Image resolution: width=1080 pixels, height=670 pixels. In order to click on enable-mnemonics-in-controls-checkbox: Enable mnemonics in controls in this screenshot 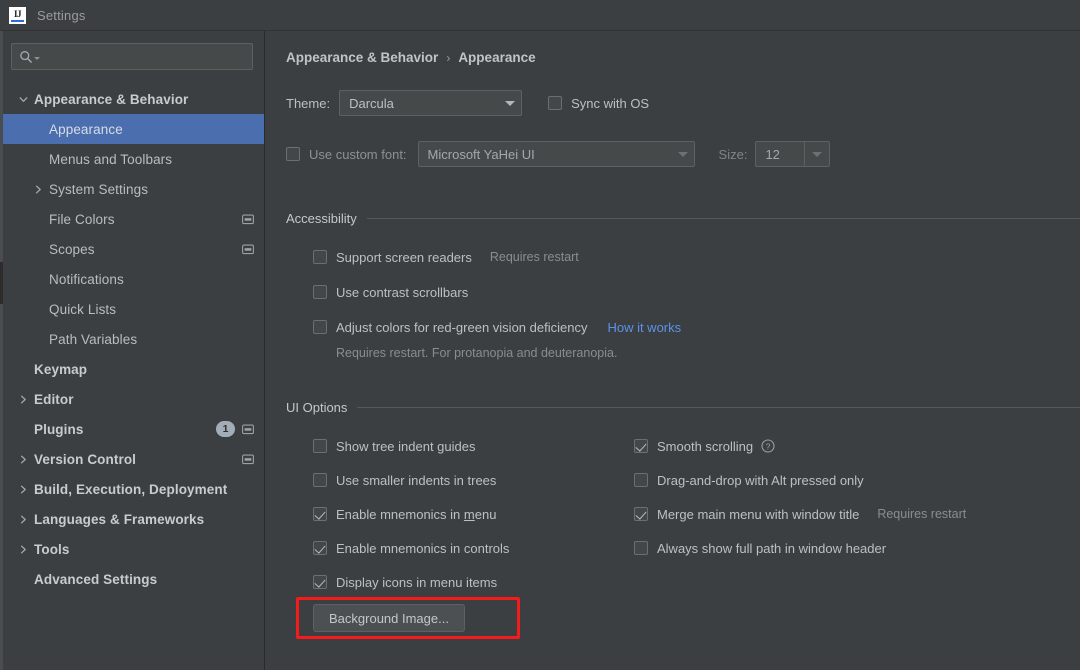, I will do `click(411, 548)`.